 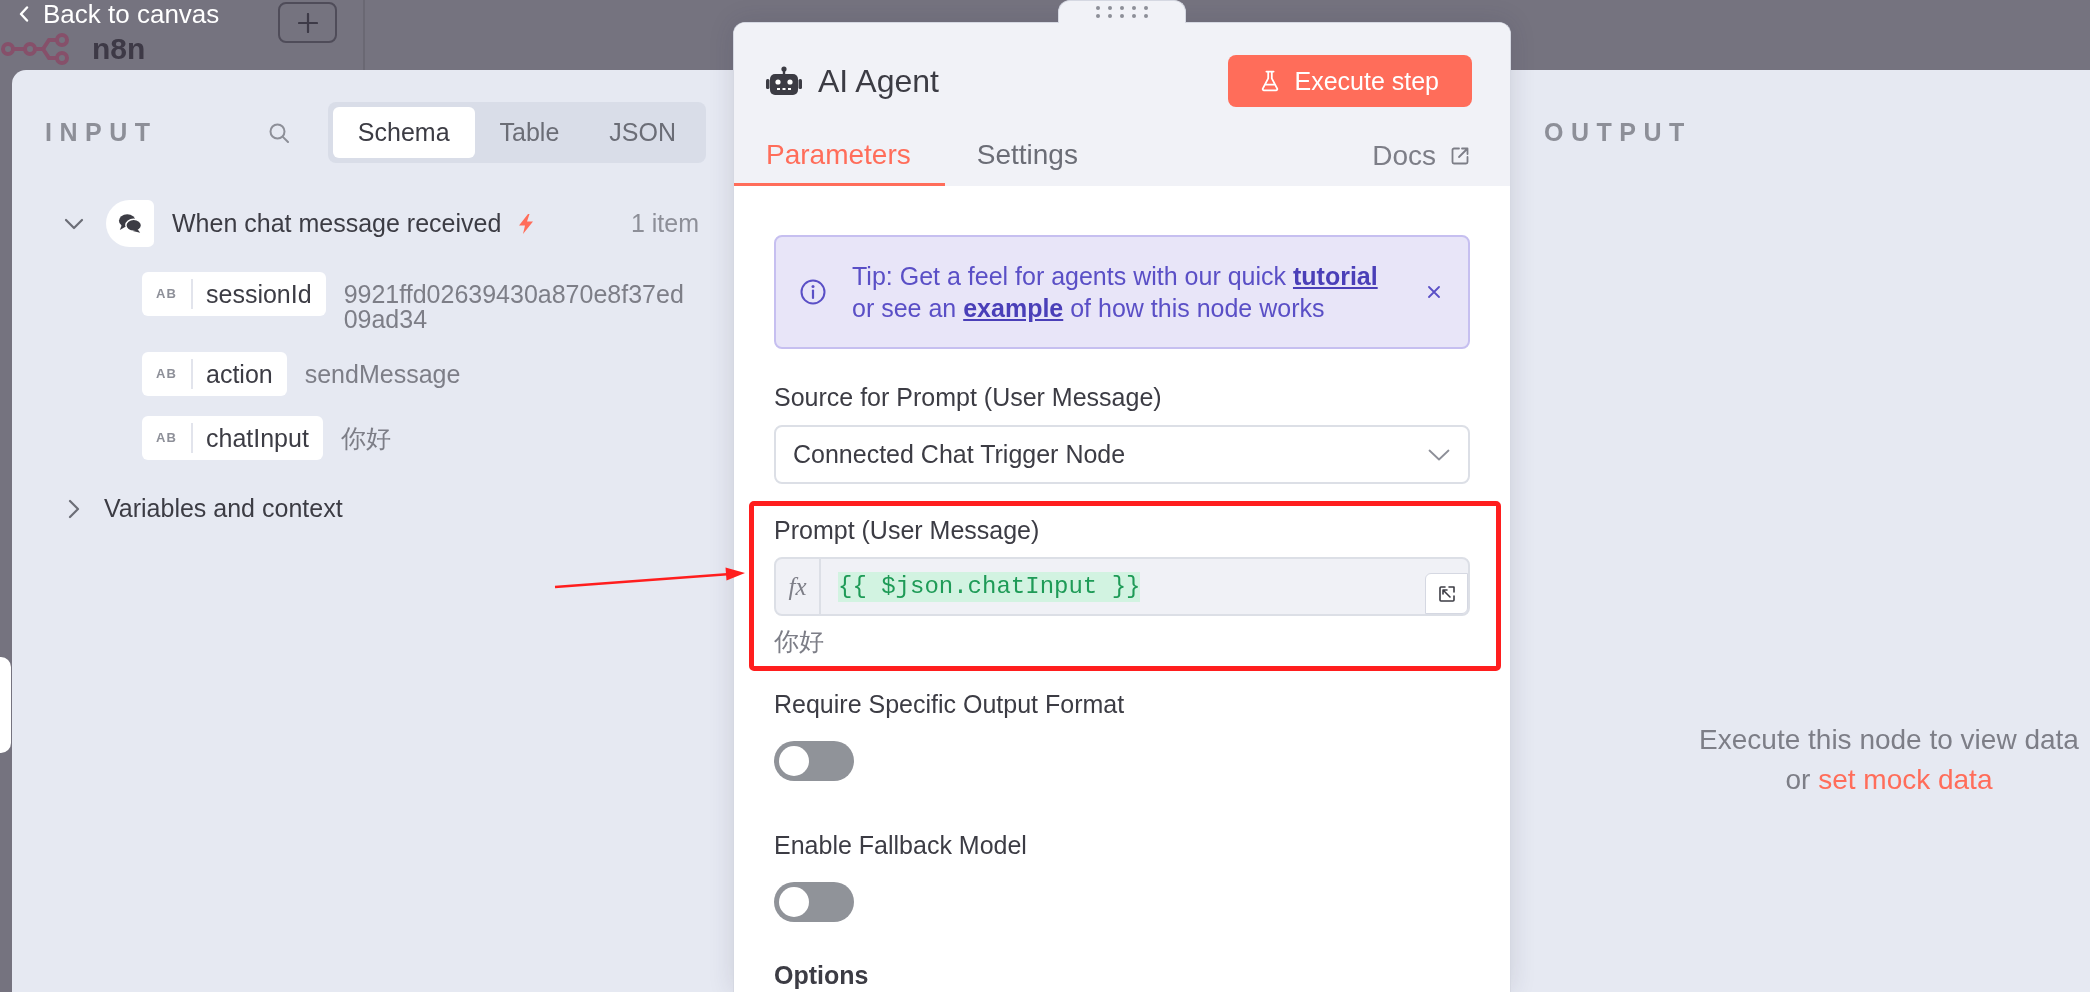 I want to click on tip-text: Tip: Get a feel for agents with our quick tutorial or see an example of how this node works, so click(x=1115, y=292).